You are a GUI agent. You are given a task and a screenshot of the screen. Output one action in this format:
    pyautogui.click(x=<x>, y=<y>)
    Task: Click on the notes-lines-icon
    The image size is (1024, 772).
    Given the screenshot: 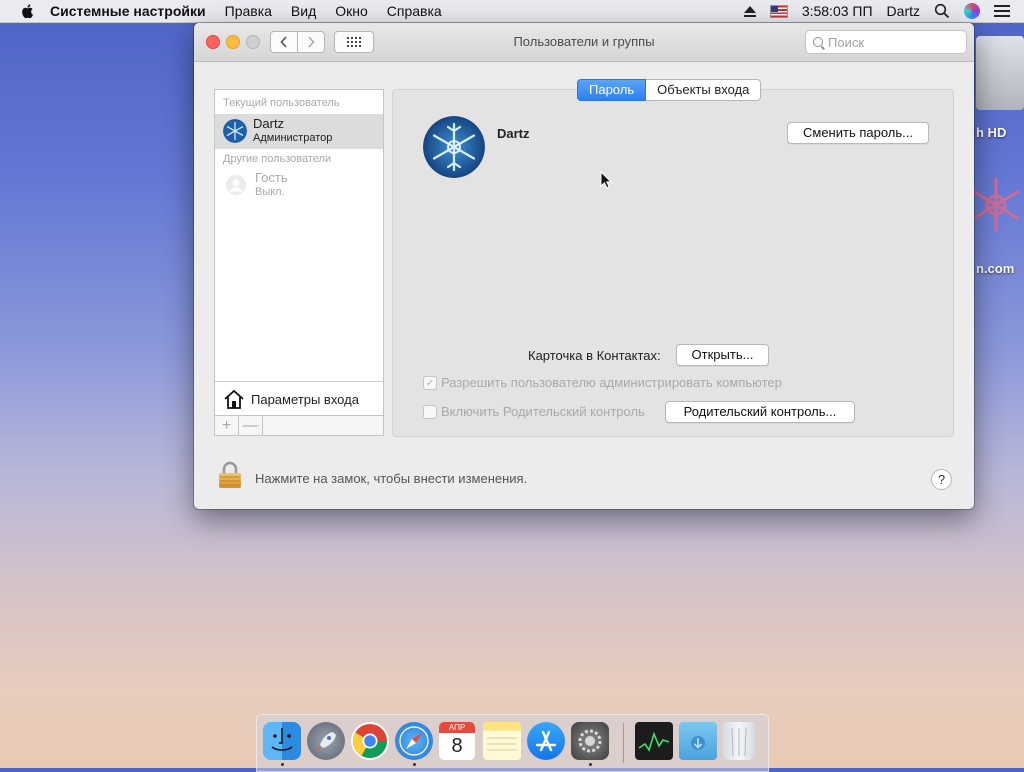 What is the action you would take?
    pyautogui.click(x=502, y=744)
    